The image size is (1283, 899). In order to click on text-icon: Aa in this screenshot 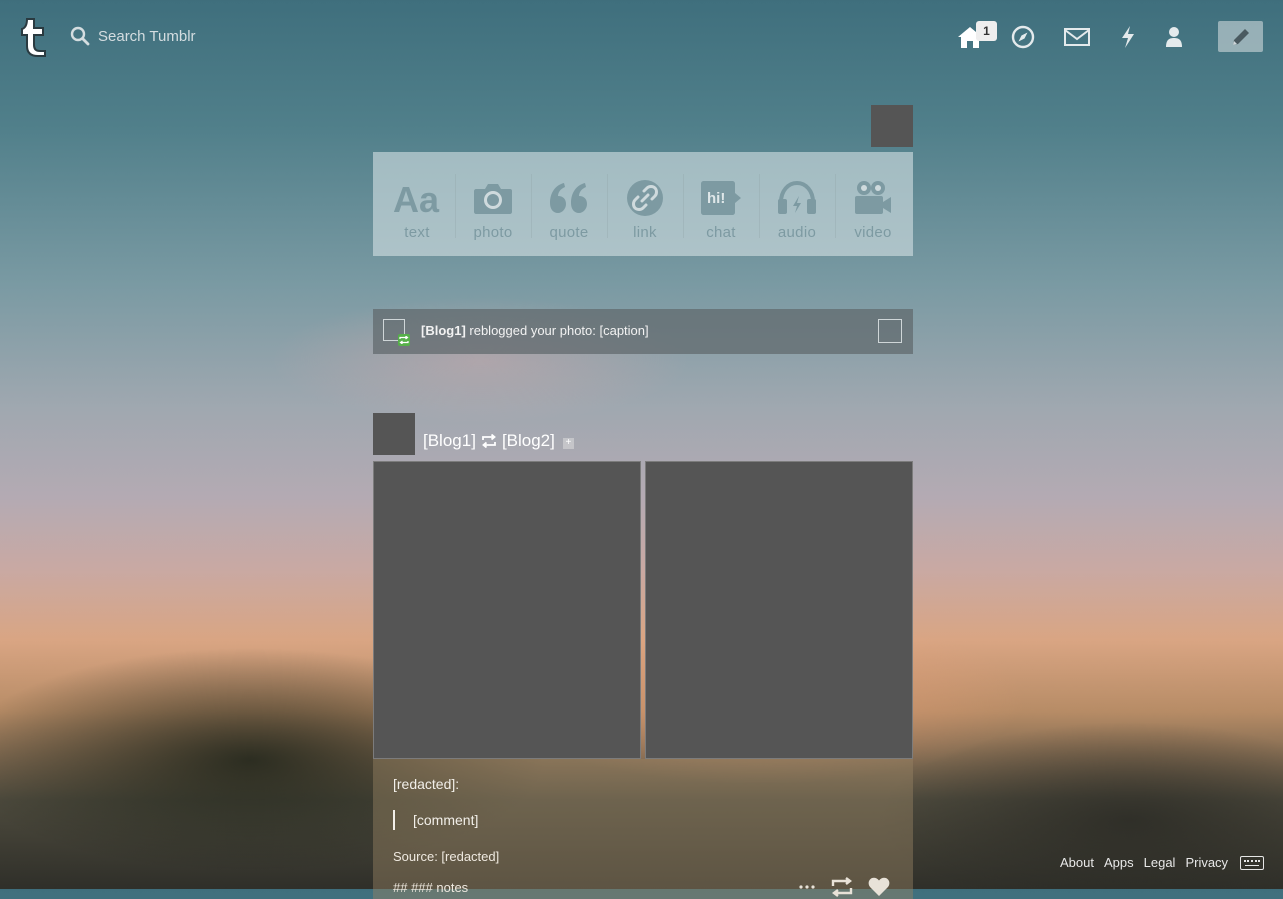, I will do `click(417, 198)`.